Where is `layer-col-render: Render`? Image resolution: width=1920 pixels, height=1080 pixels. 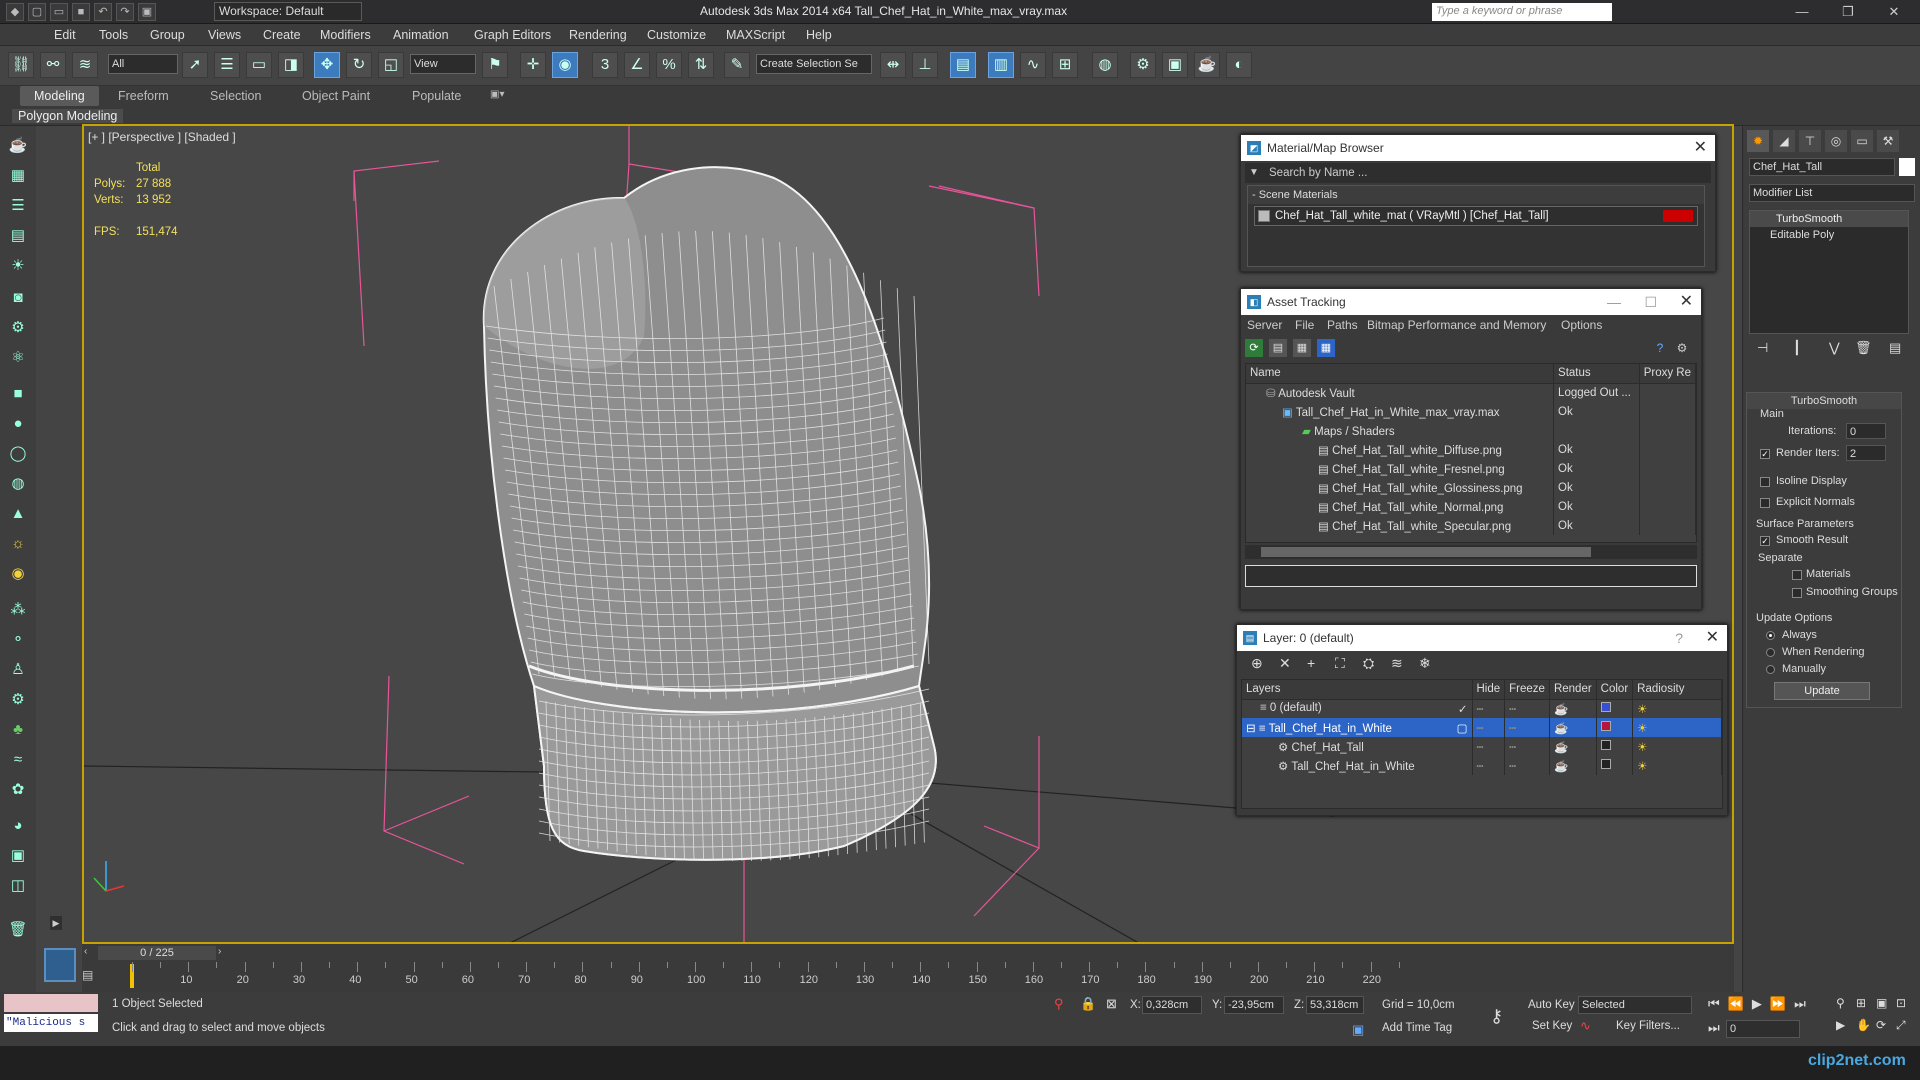
layer-col-render: Render is located at coordinates (1573, 690).